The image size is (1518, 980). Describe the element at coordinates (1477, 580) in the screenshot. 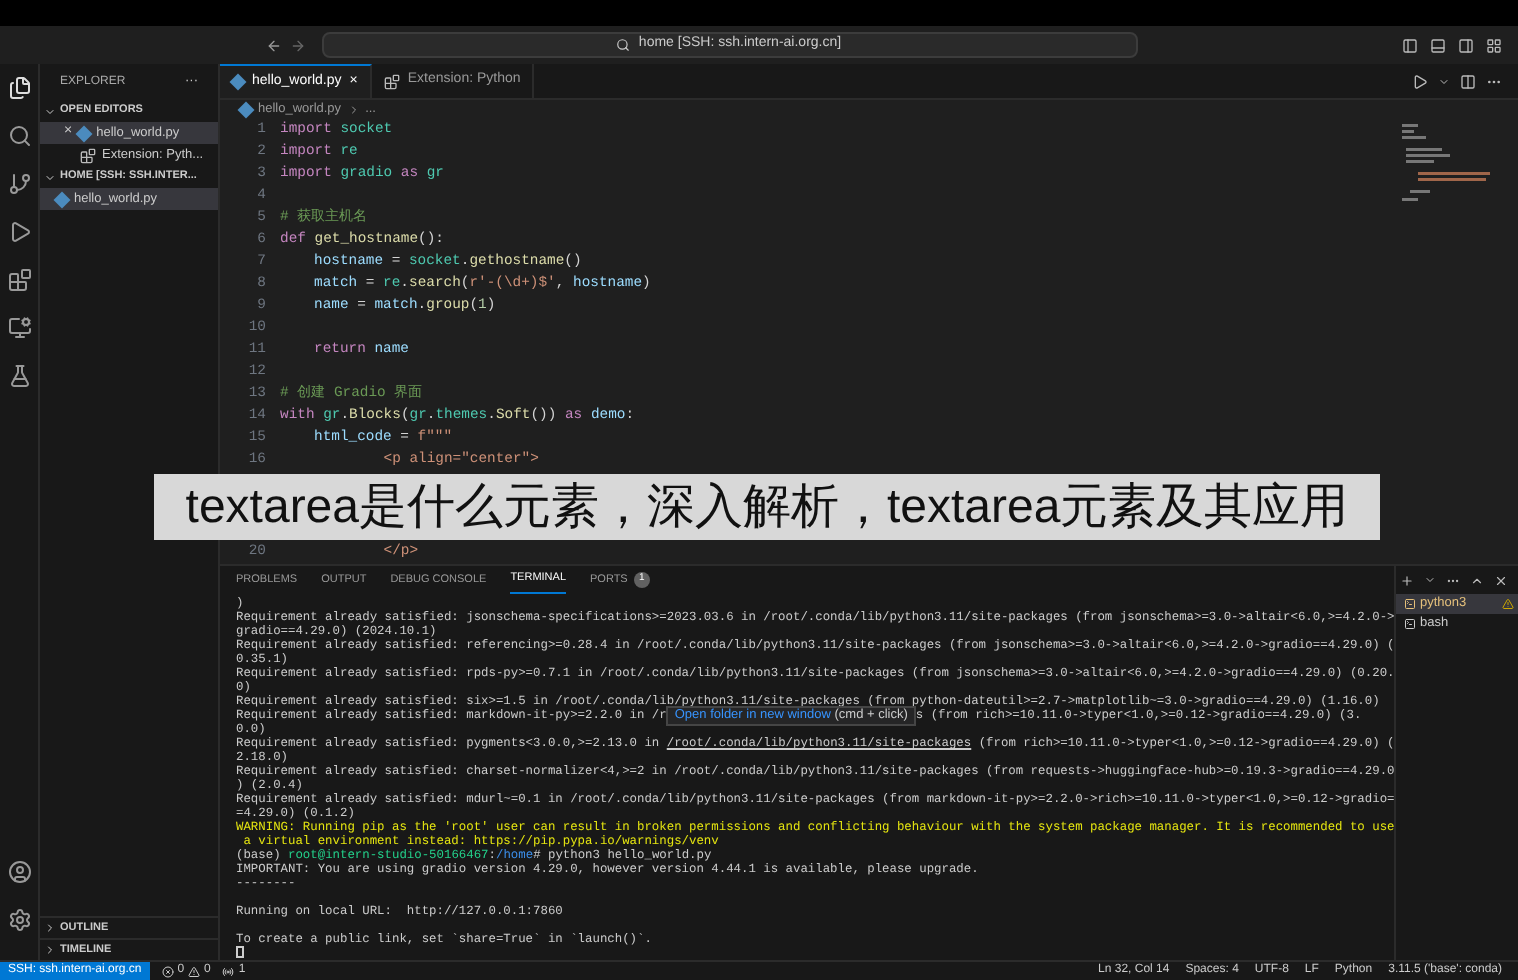

I see `maximize-icon` at that location.